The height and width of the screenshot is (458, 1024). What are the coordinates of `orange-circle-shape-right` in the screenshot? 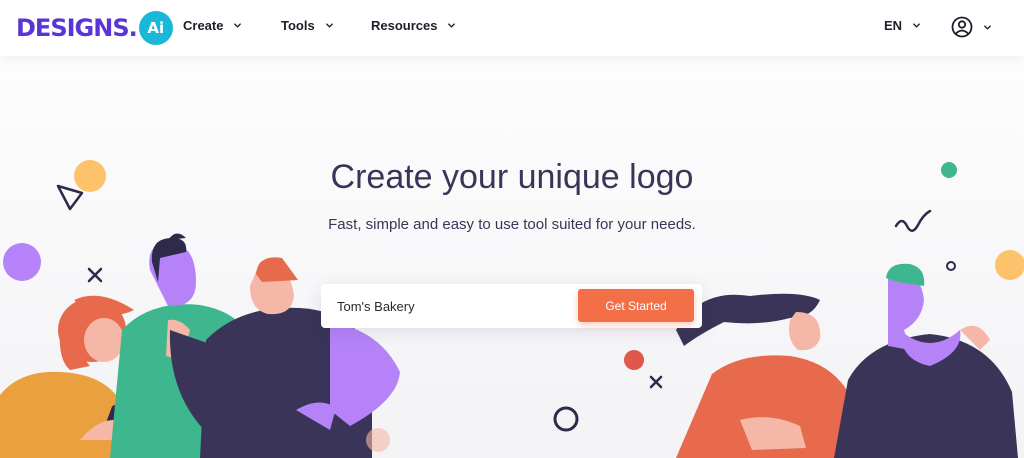 It's located at (1009, 265).